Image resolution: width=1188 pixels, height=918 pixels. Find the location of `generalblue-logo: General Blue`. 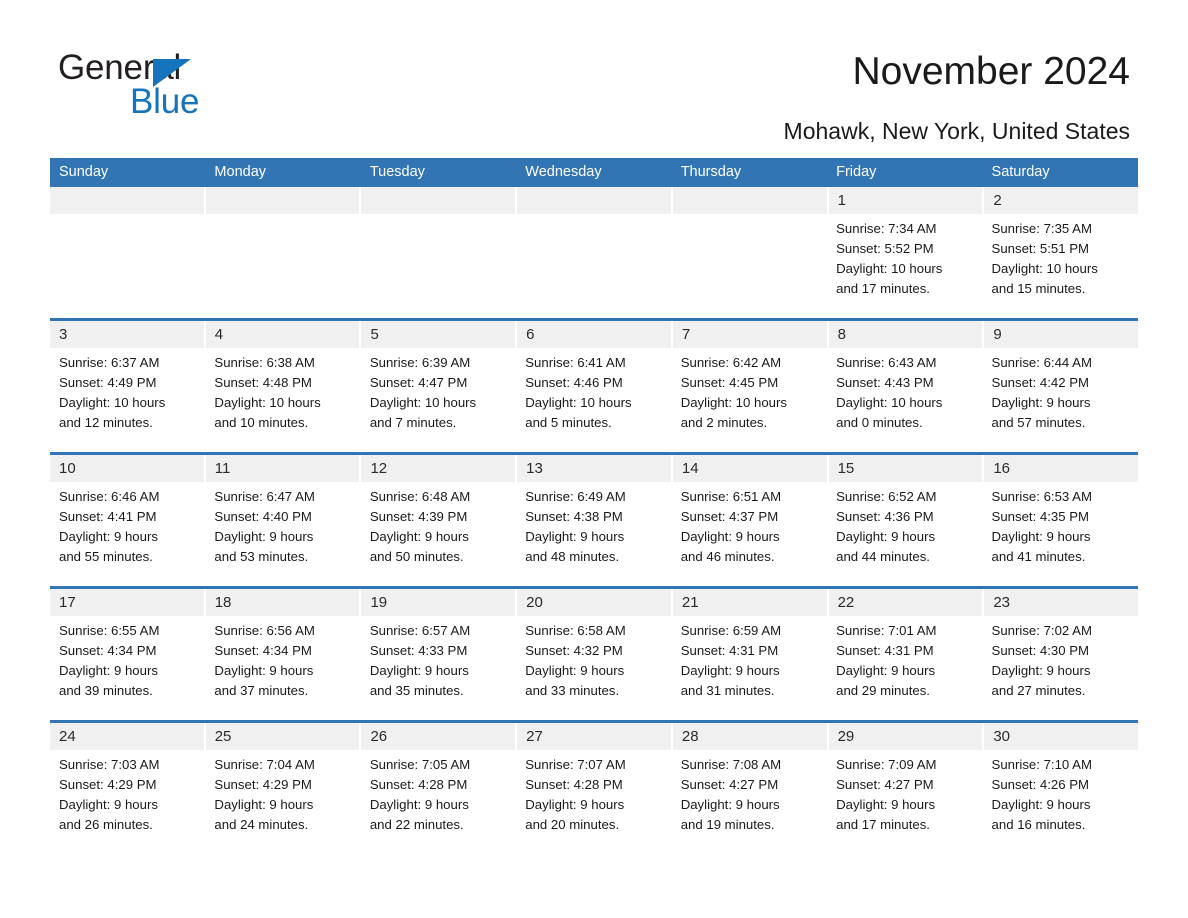

generalblue-logo: General Blue is located at coordinates (208, 86).